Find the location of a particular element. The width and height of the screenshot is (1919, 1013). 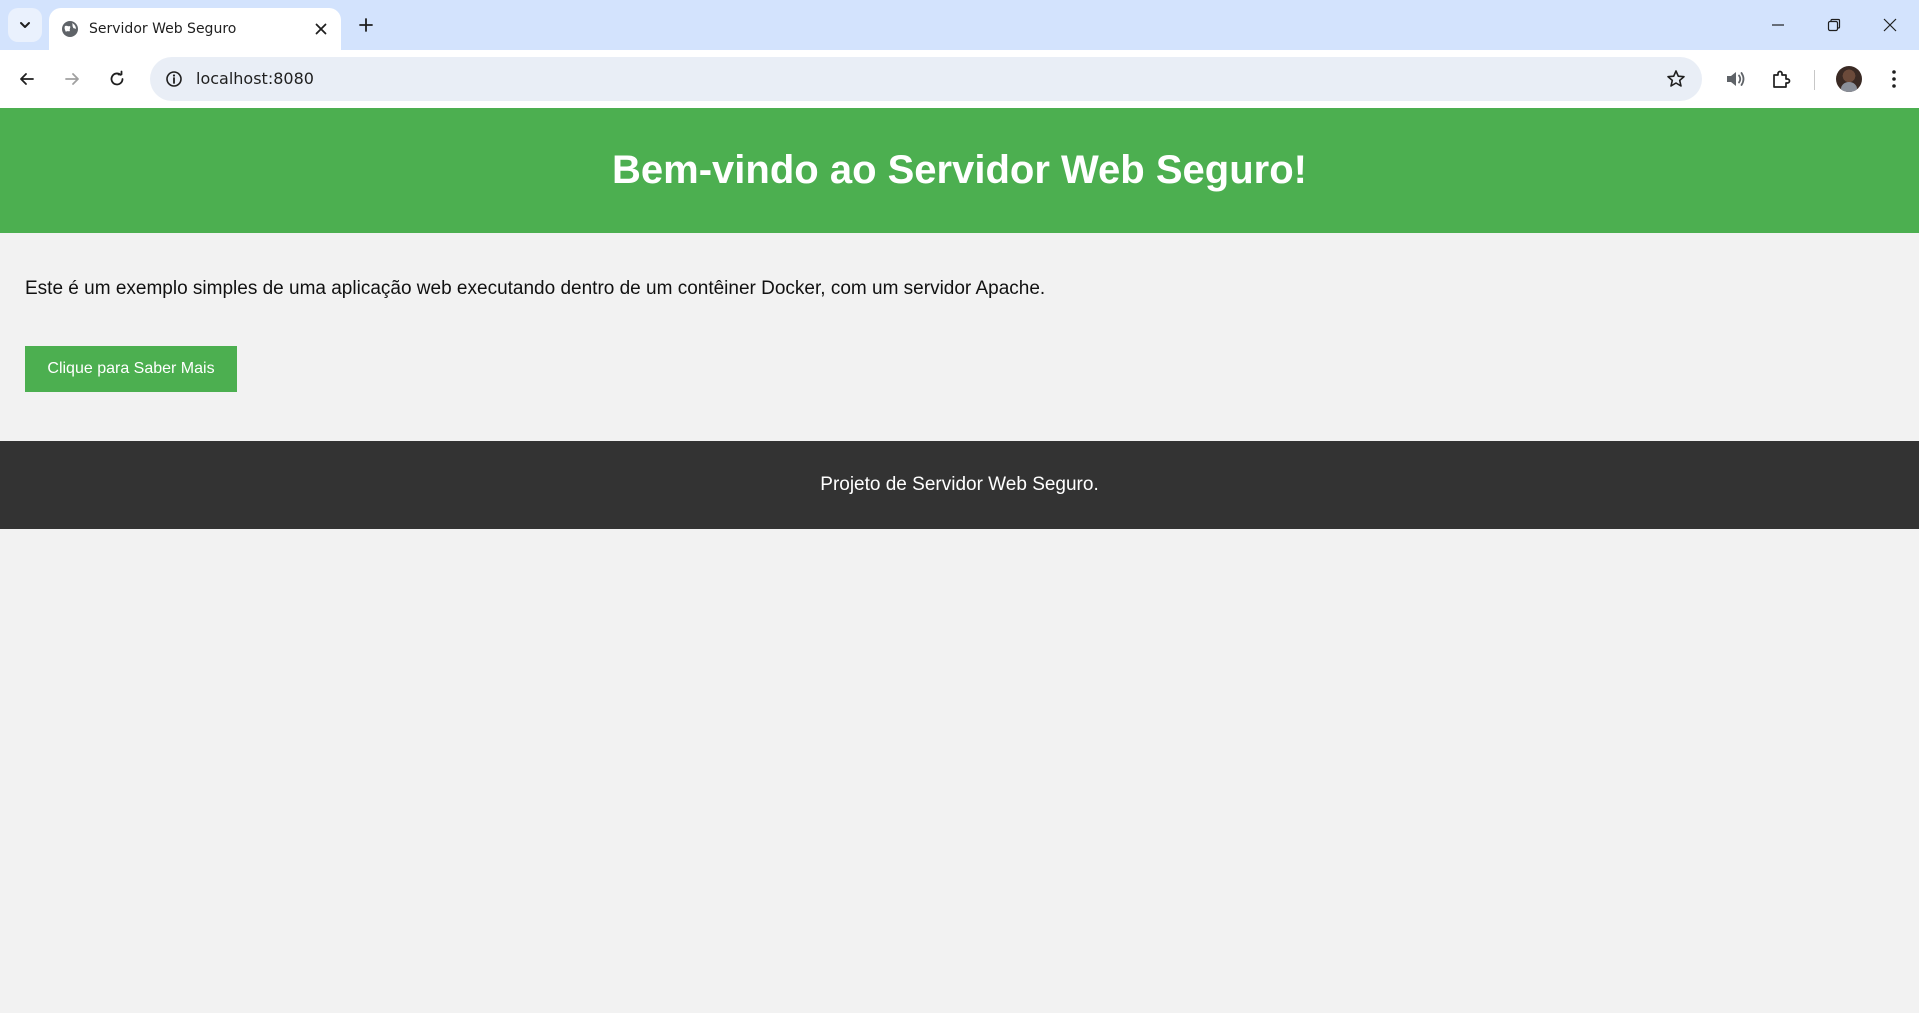

puzzle-icon is located at coordinates (1782, 79).